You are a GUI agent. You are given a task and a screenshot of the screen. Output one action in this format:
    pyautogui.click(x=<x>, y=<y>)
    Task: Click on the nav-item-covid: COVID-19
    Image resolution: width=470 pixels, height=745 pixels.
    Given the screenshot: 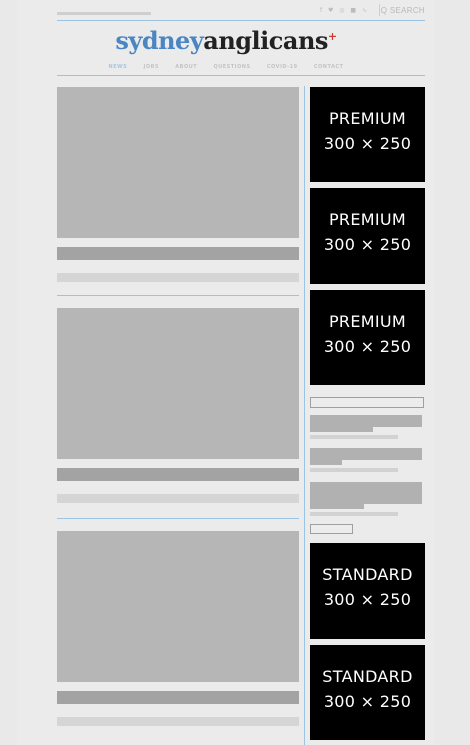 What is the action you would take?
    pyautogui.click(x=282, y=67)
    